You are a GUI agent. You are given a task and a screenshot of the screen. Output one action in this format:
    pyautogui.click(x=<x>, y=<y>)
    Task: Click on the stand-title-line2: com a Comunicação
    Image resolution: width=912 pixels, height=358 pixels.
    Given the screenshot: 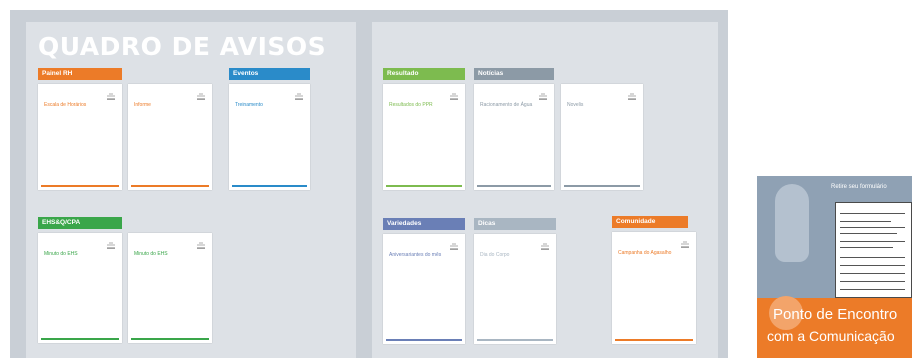 What is the action you would take?
    pyautogui.click(x=831, y=336)
    